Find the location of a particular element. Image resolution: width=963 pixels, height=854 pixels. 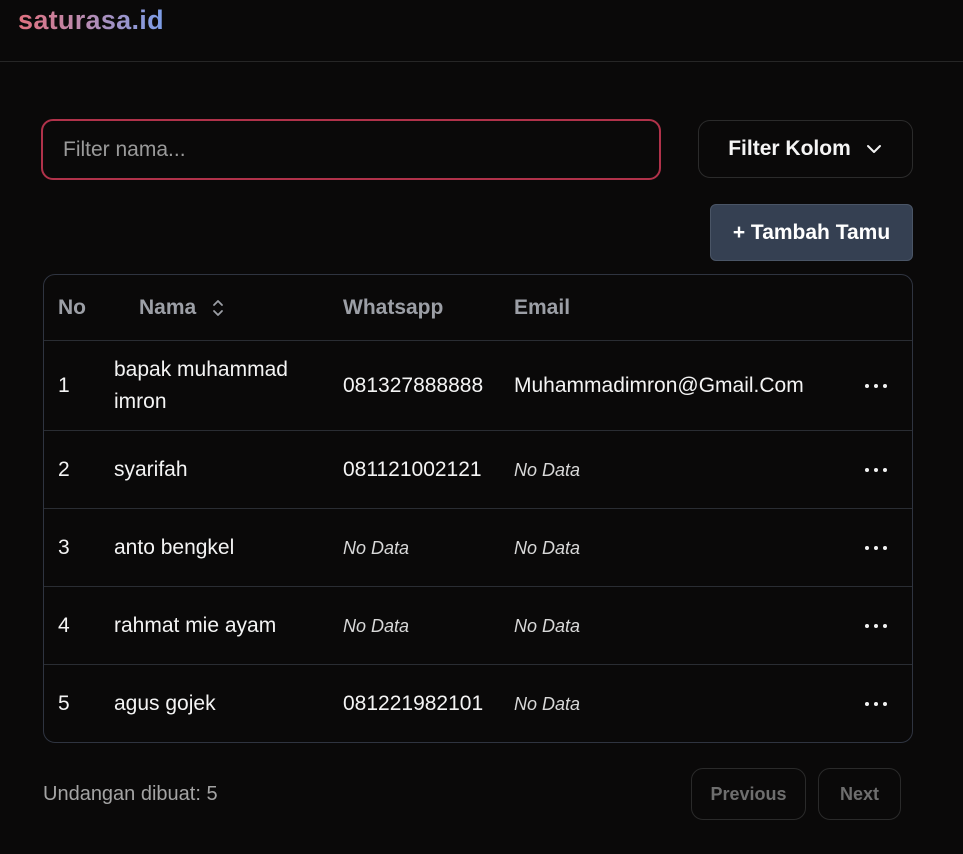

next-page-button: Next is located at coordinates (859, 794).